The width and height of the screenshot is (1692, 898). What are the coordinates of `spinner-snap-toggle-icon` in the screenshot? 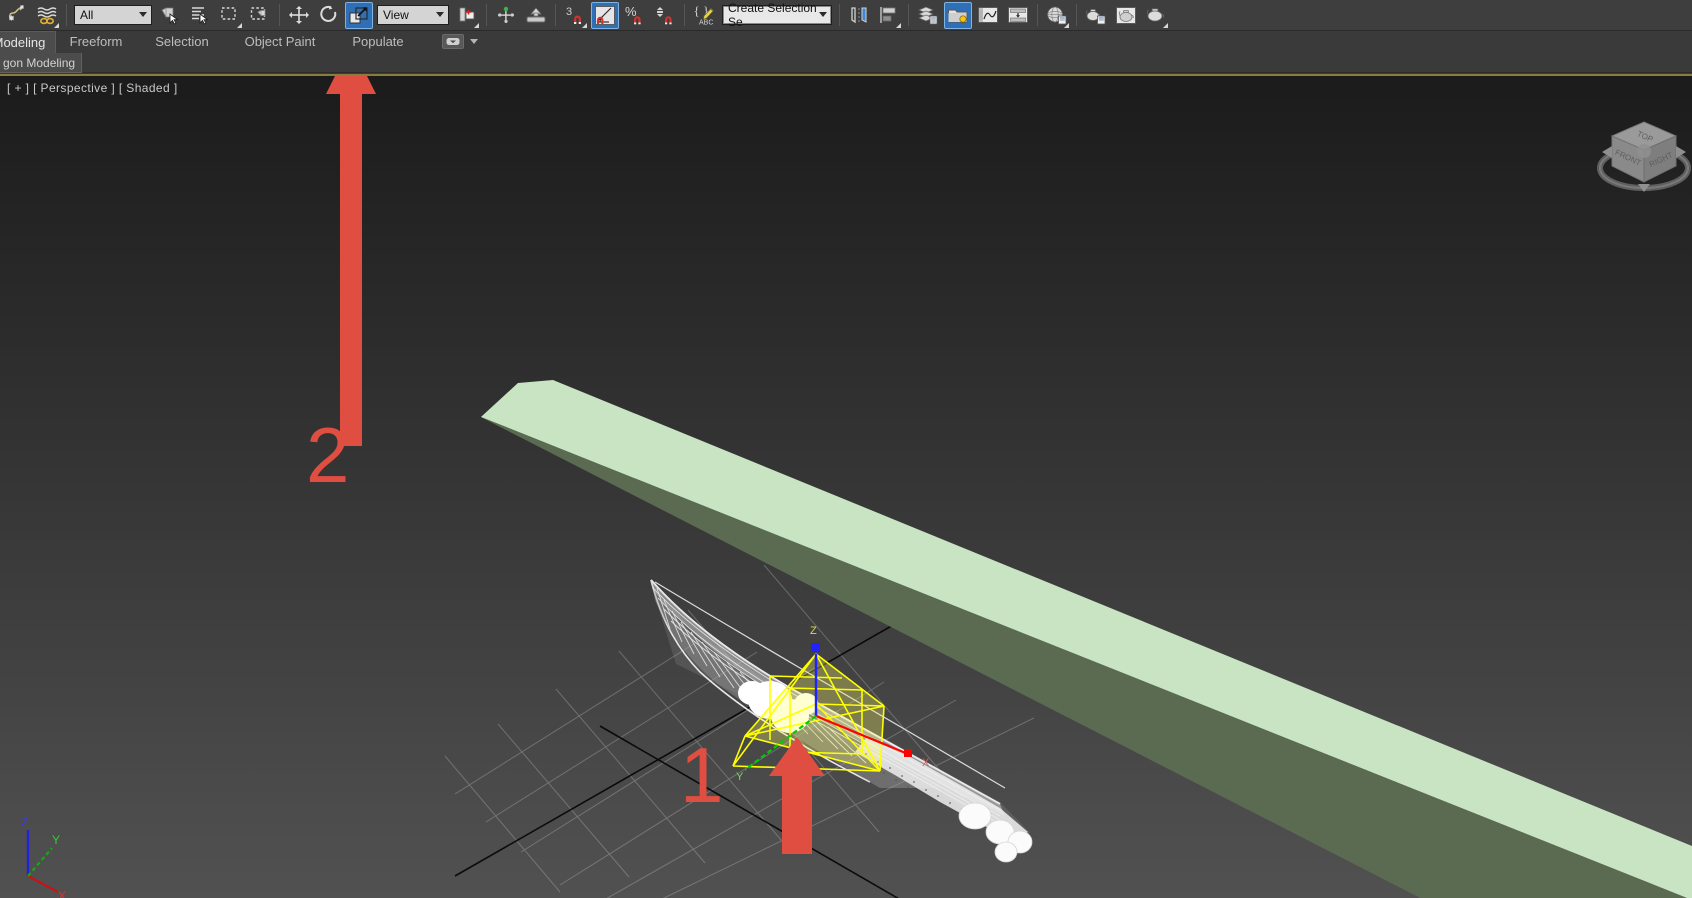 It's located at (665, 15).